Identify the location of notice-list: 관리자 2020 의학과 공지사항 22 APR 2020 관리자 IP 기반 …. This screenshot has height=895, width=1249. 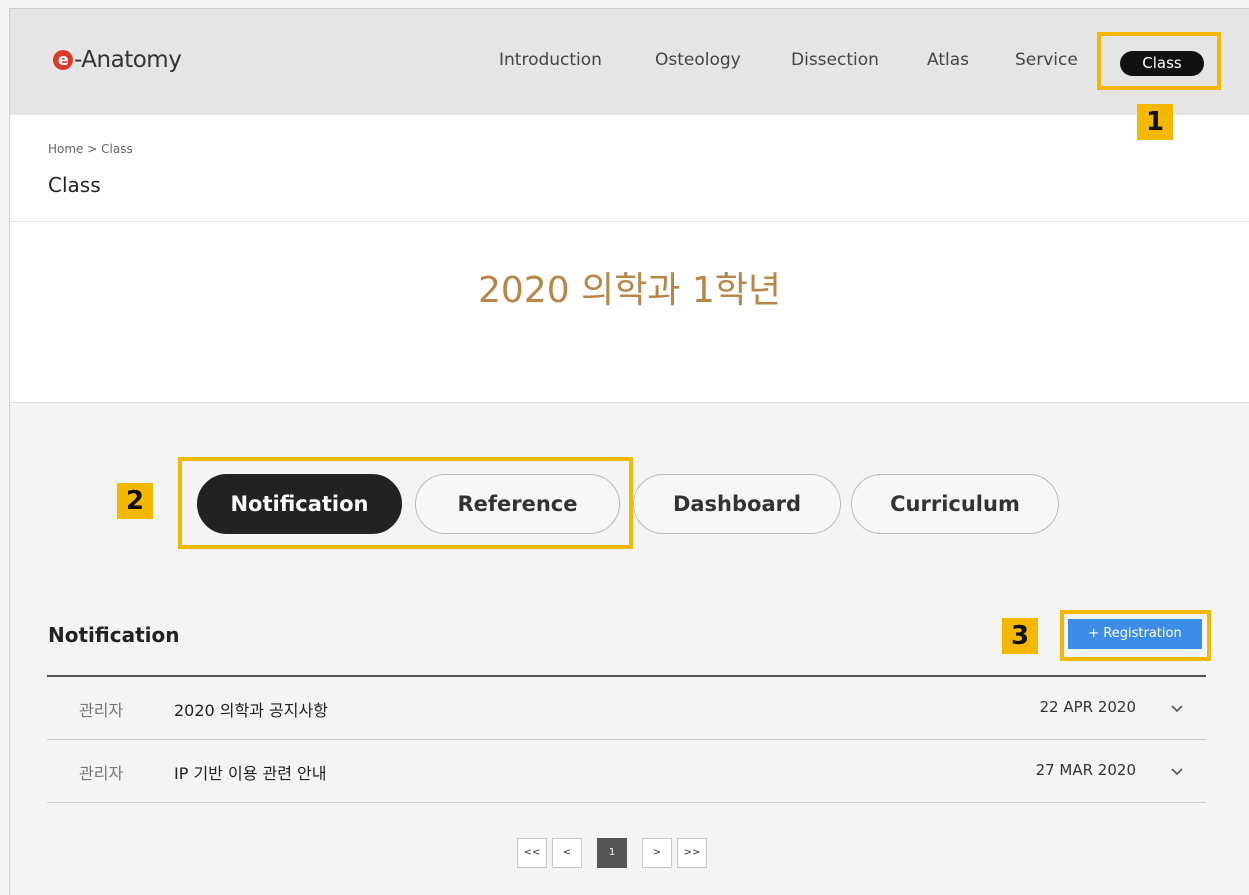
(626, 739).